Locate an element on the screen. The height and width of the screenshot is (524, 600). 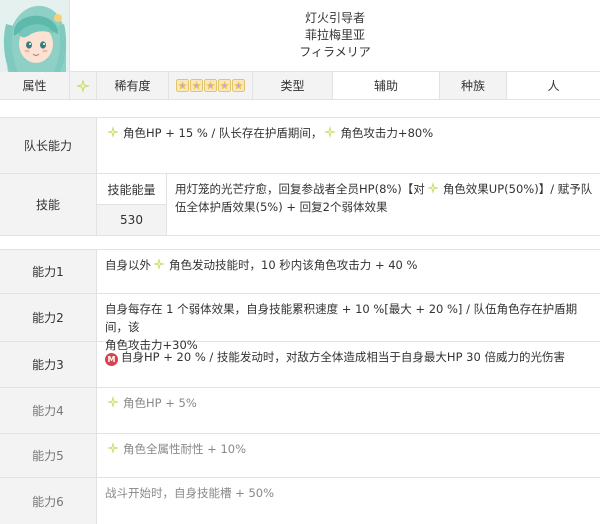
light-attribute-icon is located at coordinates (83, 86).